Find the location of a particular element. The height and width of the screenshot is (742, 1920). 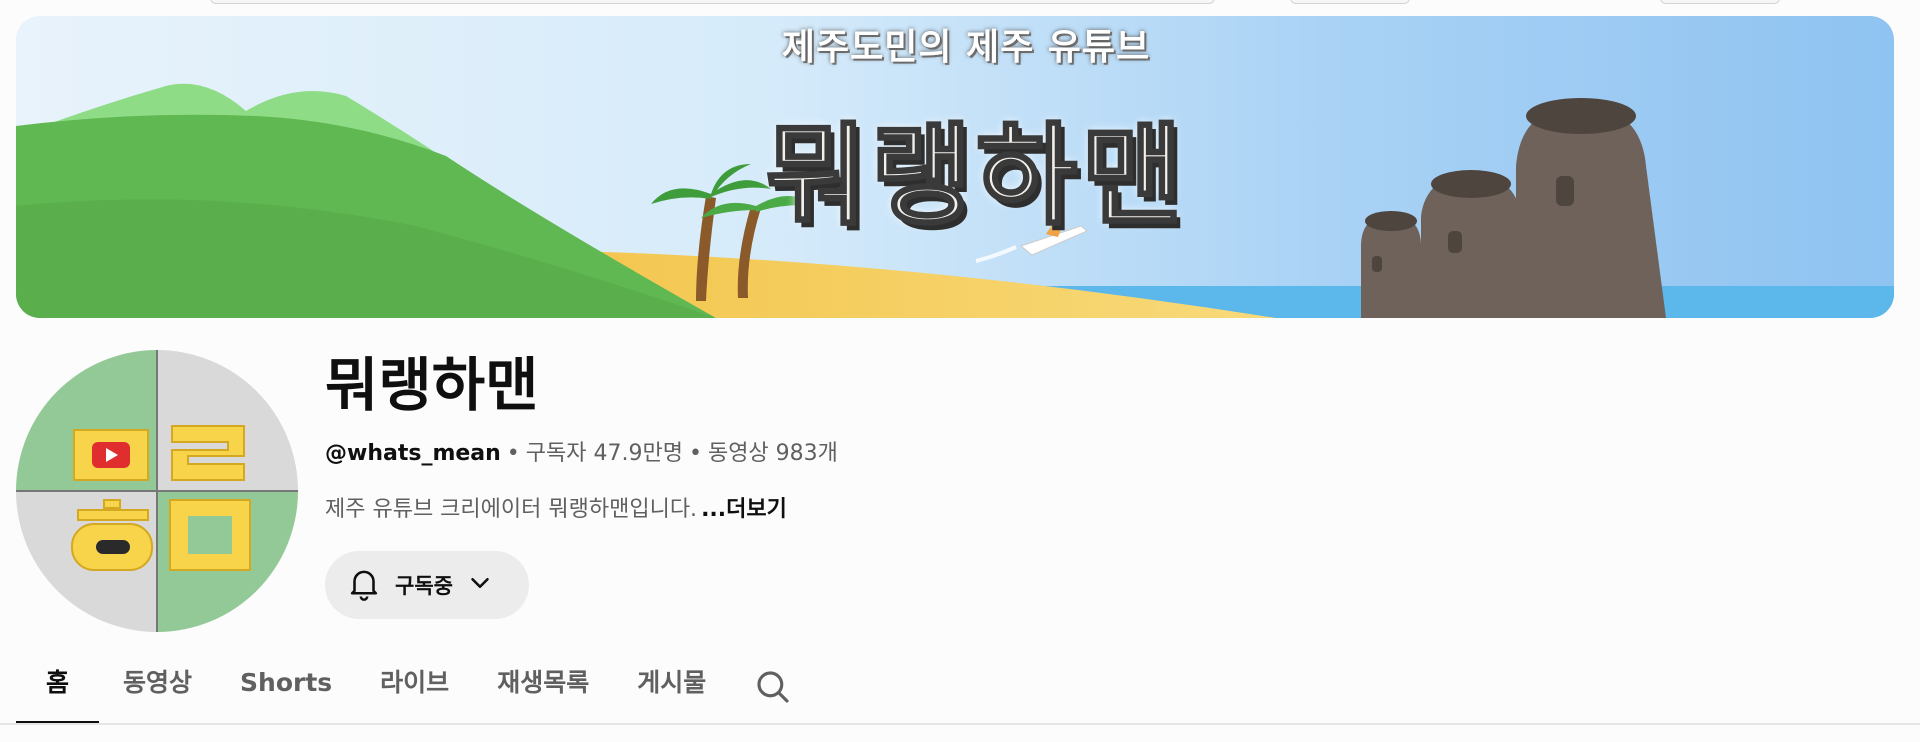

subscribed-label: 구독중 is located at coordinates (424, 586).